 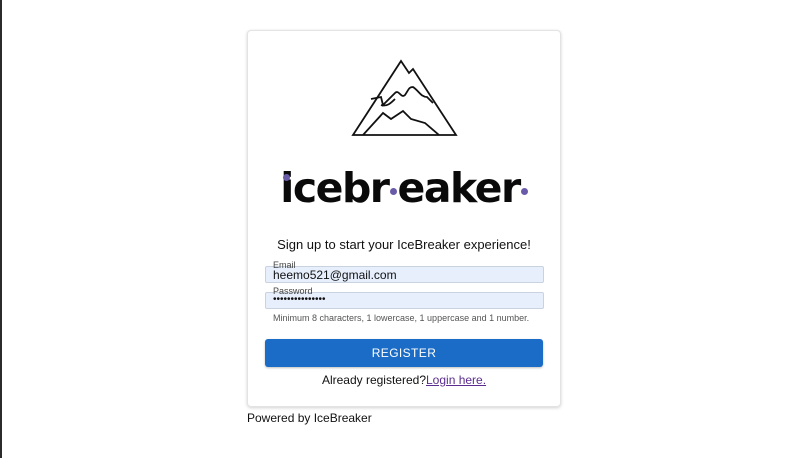 I want to click on powered-by-footer: Powered by IceBreaker, so click(x=309, y=418).